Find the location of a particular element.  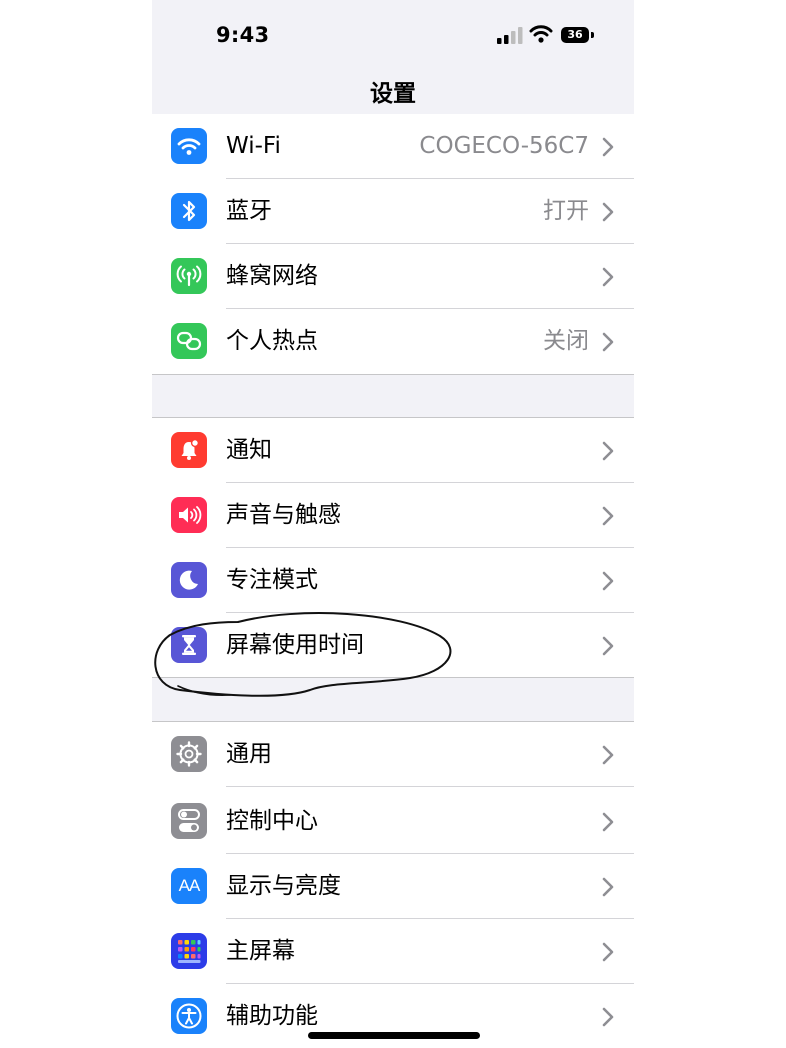

status-bar: 9:43 36 is located at coordinates (393, 32).